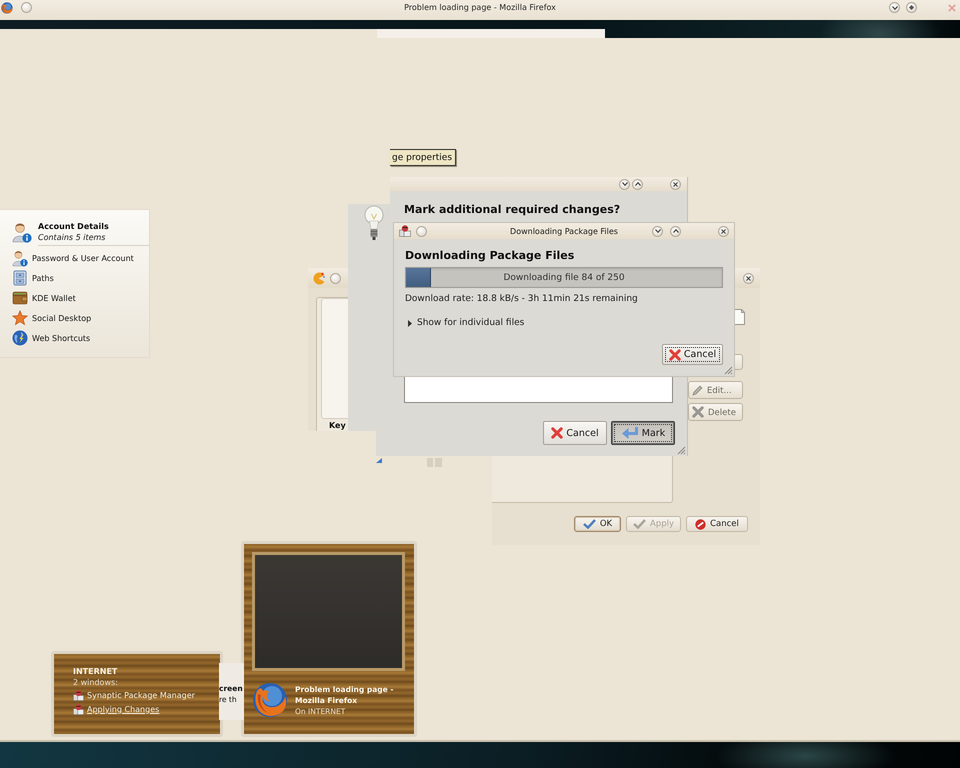 The height and width of the screenshot is (768, 960). What do you see at coordinates (700, 524) in the screenshot?
I see `stop-icon` at bounding box center [700, 524].